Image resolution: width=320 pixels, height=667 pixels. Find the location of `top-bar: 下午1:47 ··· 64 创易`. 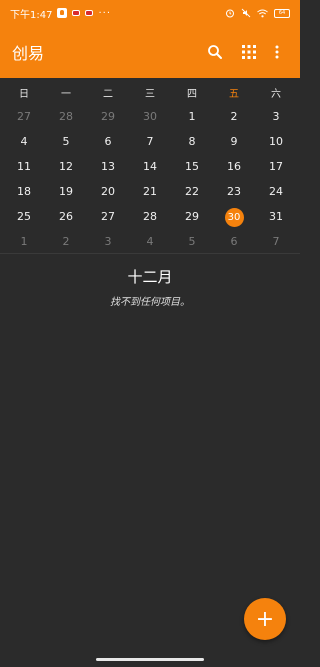

top-bar: 下午1:47 ··· 64 创易 is located at coordinates (150, 39).